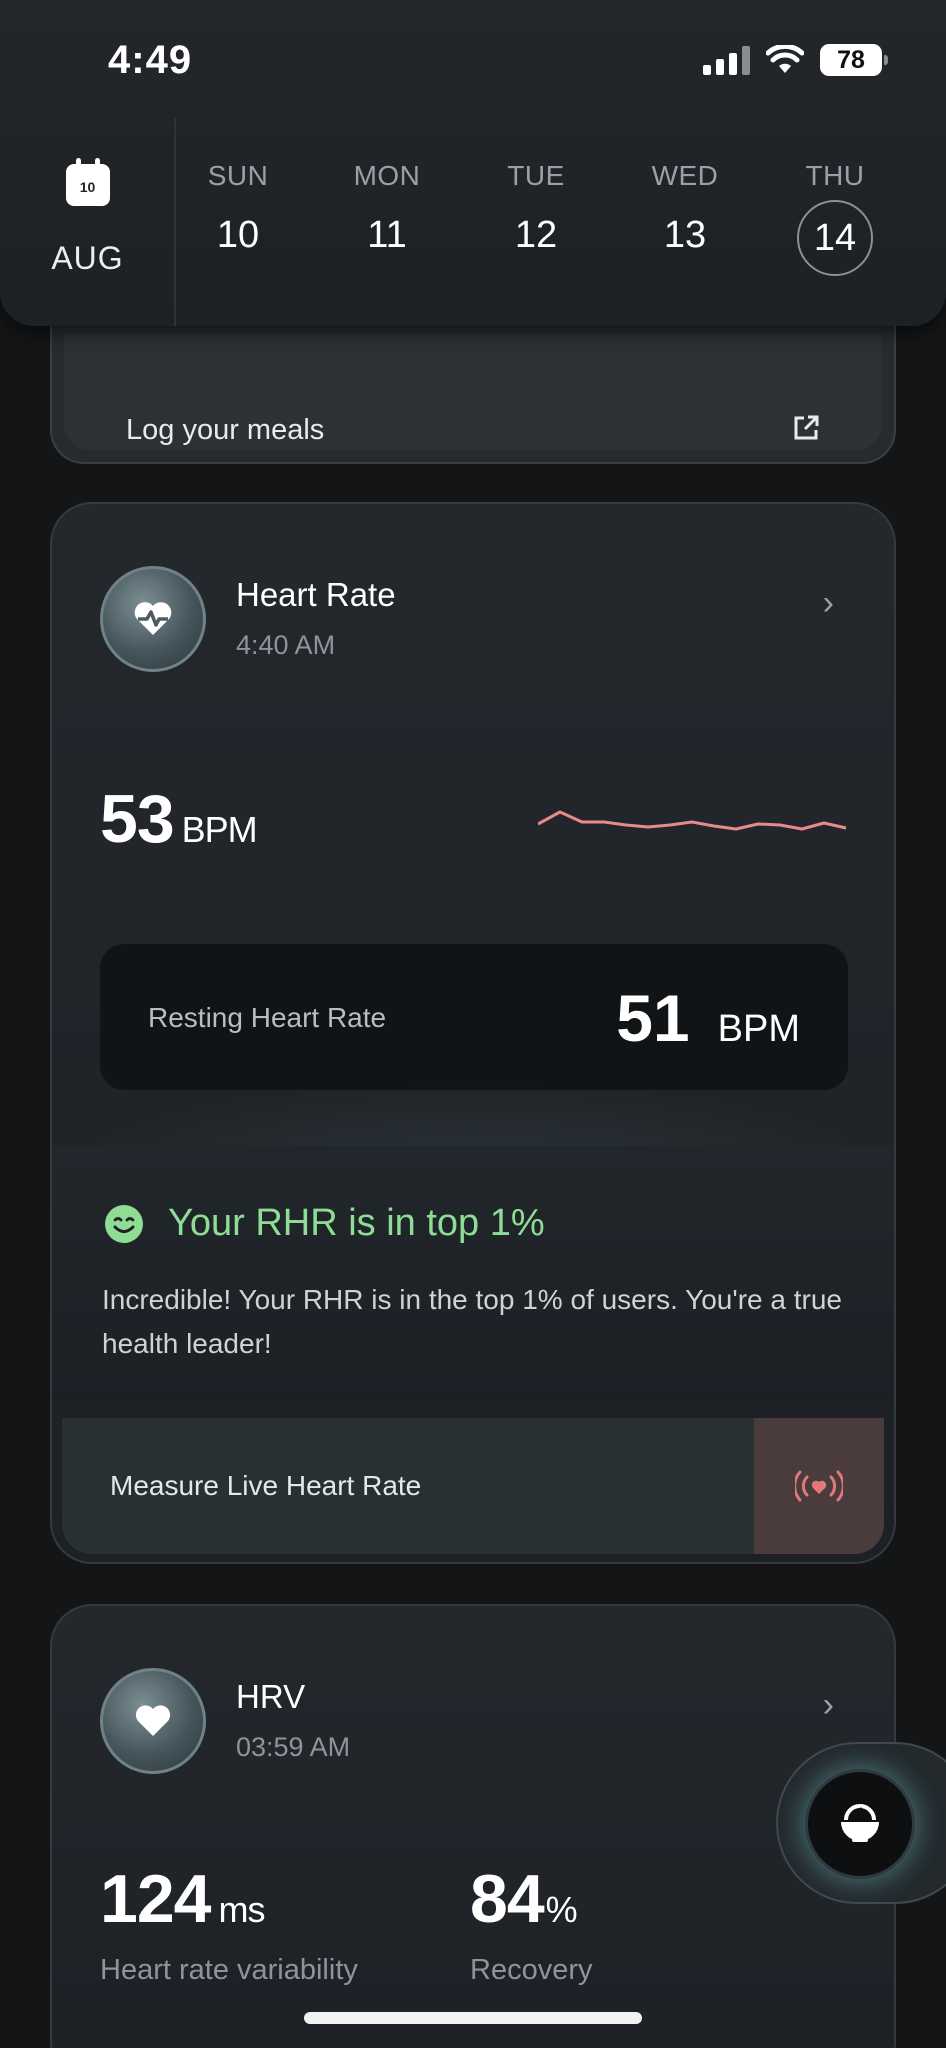  What do you see at coordinates (175, 222) in the screenshot?
I see `header-divider` at bounding box center [175, 222].